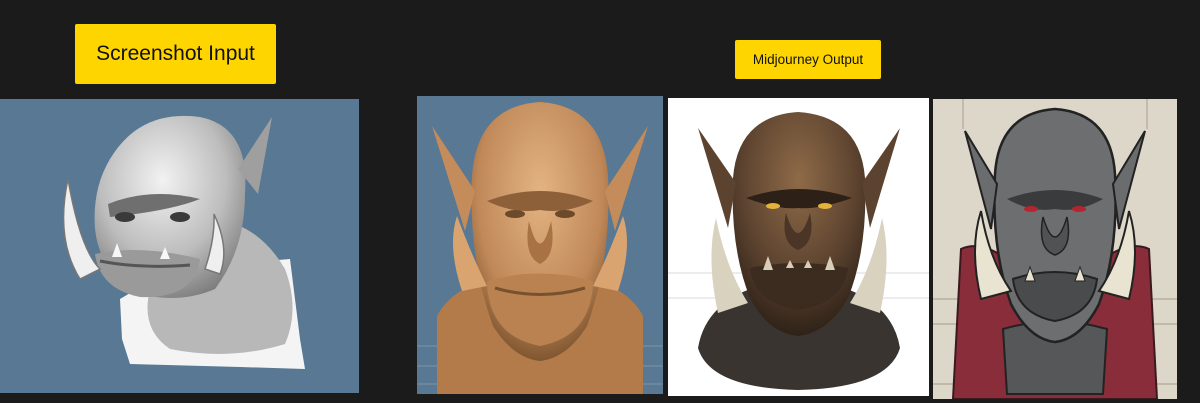 Image resolution: width=1200 pixels, height=403 pixels. Describe the element at coordinates (175, 54) in the screenshot. I see `screenshot-input-label: Screenshot Input` at that location.